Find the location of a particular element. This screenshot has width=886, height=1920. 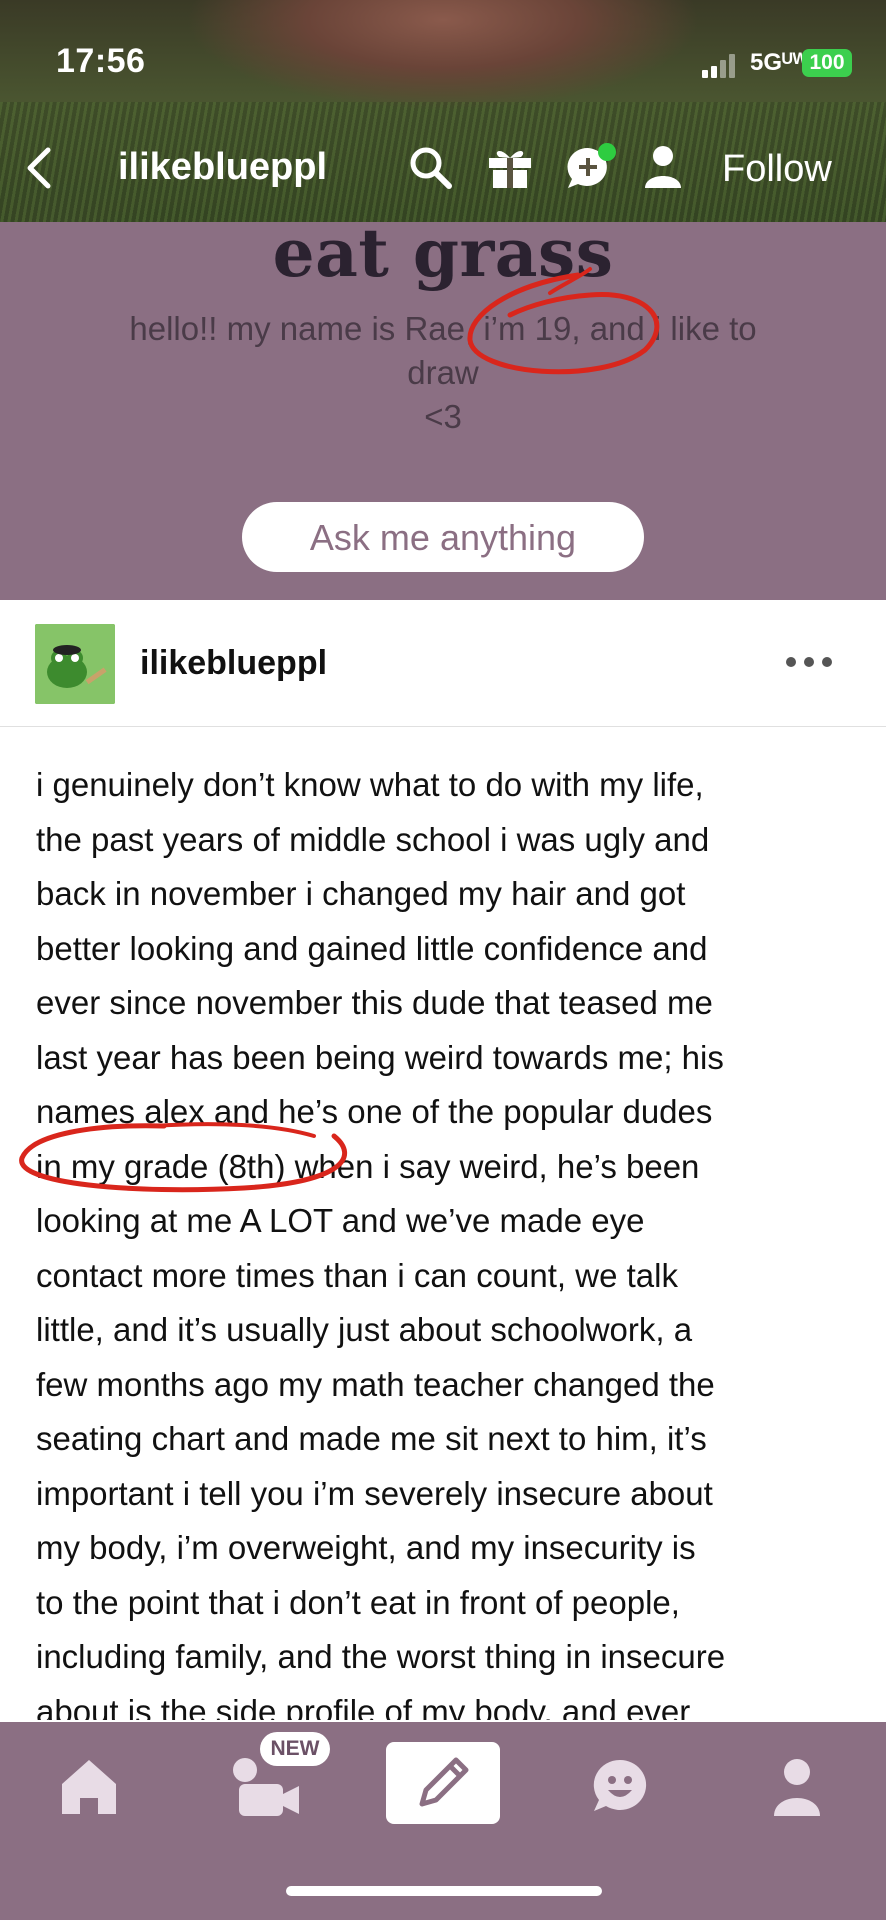

blog-description-line: draw is located at coordinates (443, 372).